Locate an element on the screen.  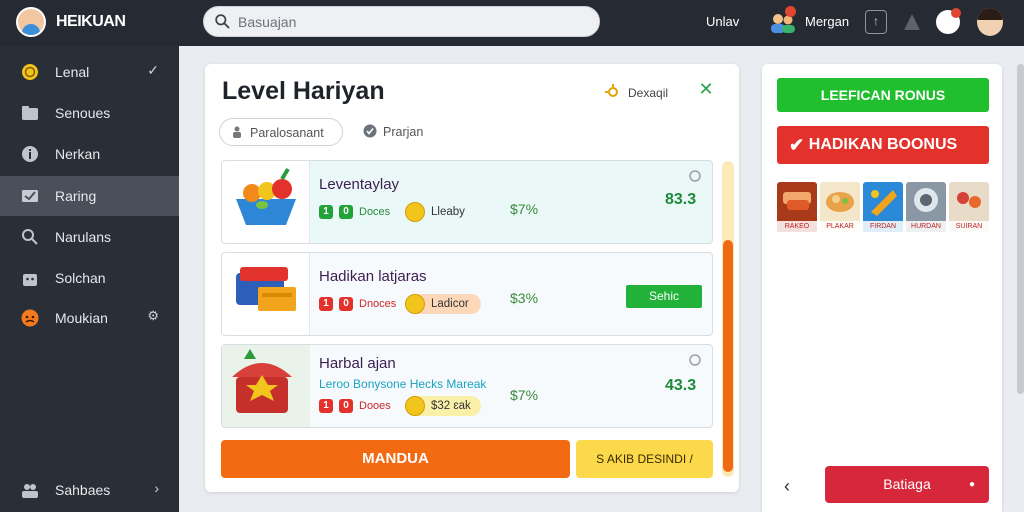
notification-icon is located at coordinates (948, 21).